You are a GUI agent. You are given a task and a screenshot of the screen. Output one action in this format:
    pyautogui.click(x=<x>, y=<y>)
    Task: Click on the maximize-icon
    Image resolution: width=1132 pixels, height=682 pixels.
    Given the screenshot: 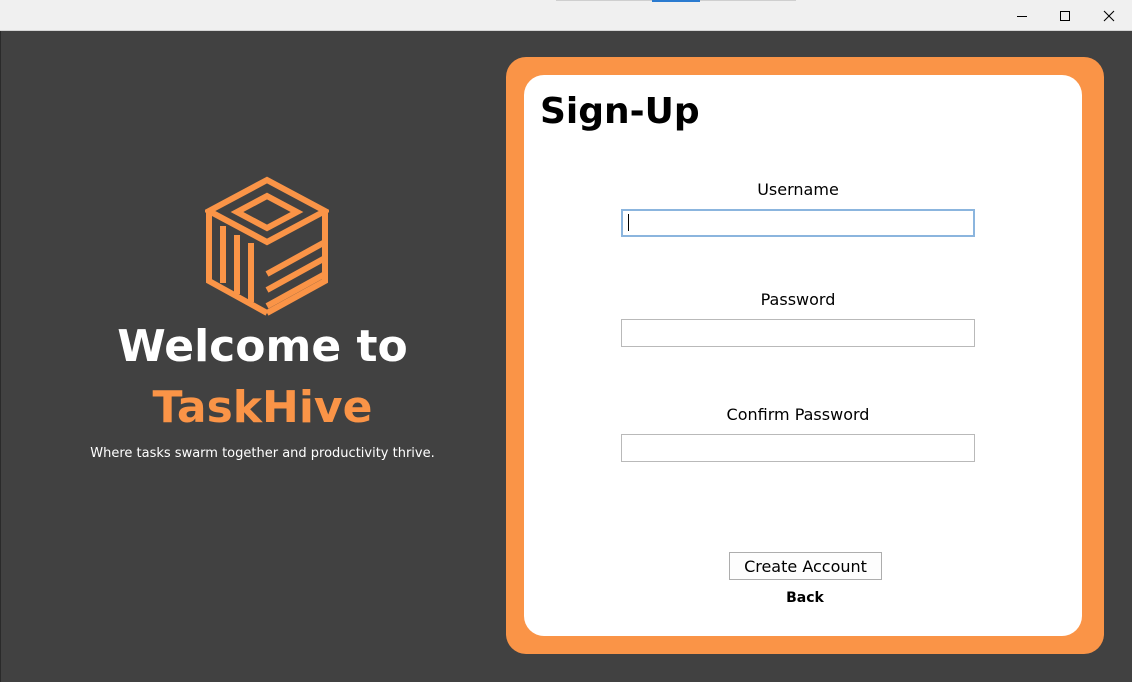 What is the action you would take?
    pyautogui.click(x=1065, y=15)
    